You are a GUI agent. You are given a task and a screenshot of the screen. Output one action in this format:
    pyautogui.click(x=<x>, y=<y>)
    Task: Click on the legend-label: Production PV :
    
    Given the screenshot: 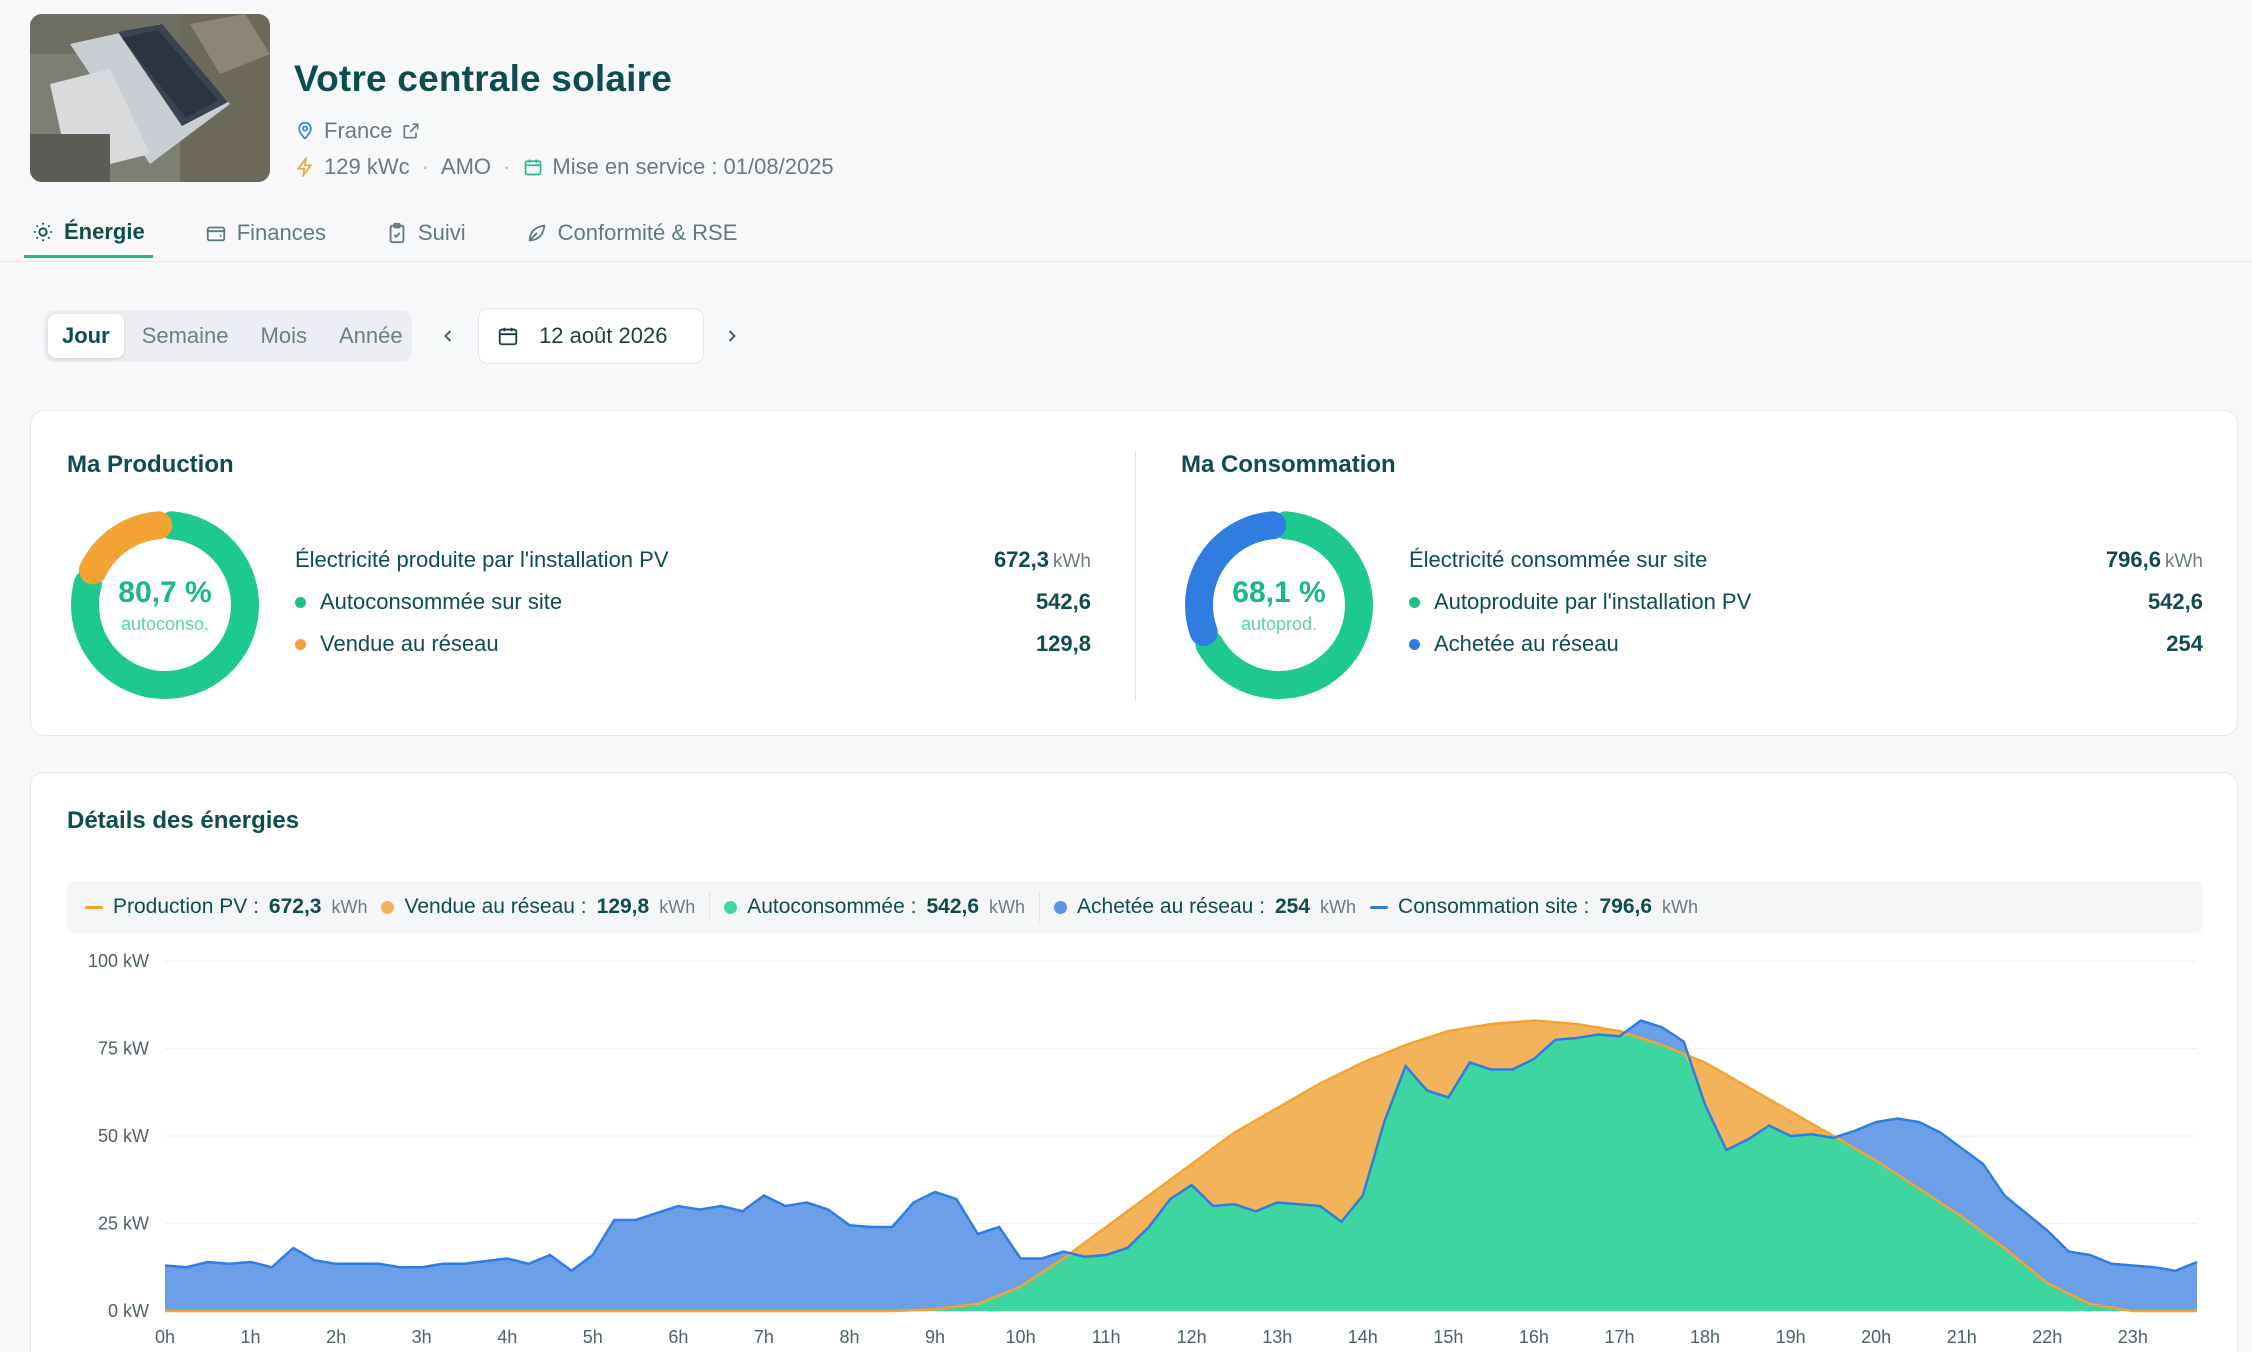 What is the action you would take?
    pyautogui.click(x=186, y=906)
    